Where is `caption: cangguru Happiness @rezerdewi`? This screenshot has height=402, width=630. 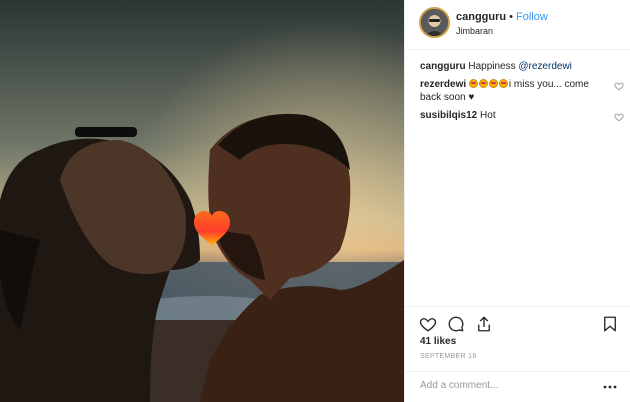 caption: cangguru Happiness @rezerdewi is located at coordinates (519, 66).